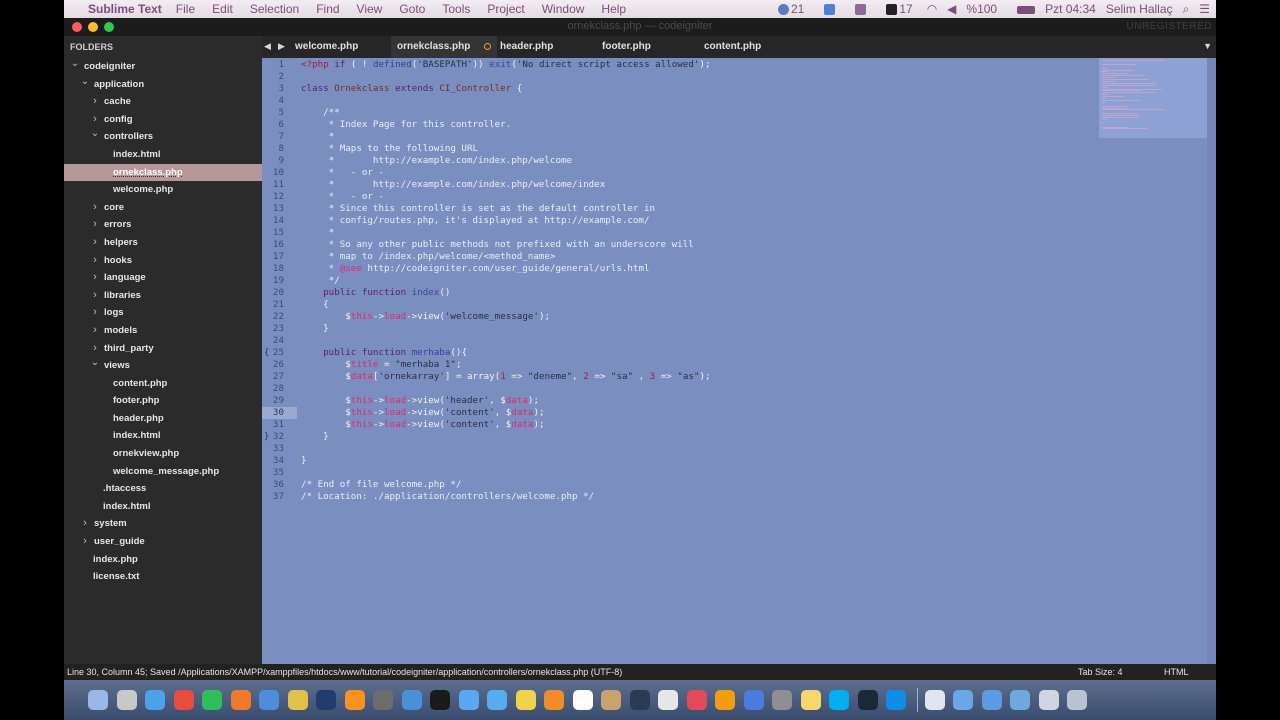  Describe the element at coordinates (163, 472) in the screenshot. I see `sidebar-file: welcome_message.php` at that location.